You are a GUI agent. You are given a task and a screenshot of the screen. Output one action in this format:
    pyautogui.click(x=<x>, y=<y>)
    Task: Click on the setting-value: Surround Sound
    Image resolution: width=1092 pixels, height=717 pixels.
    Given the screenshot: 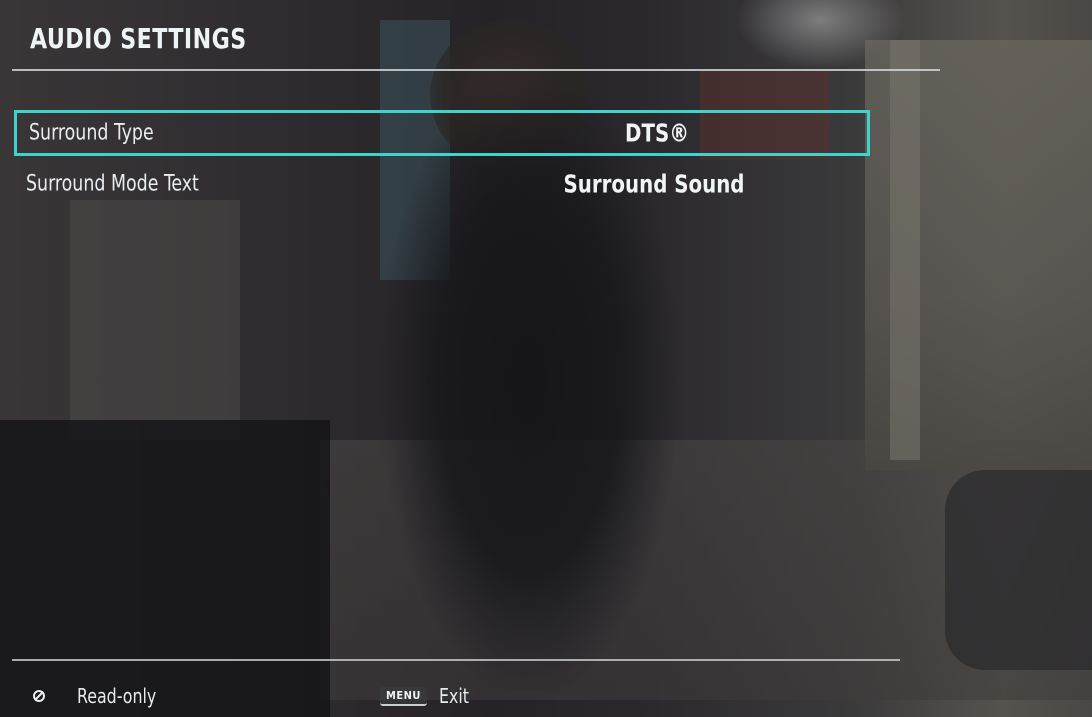 What is the action you would take?
    pyautogui.click(x=654, y=184)
    